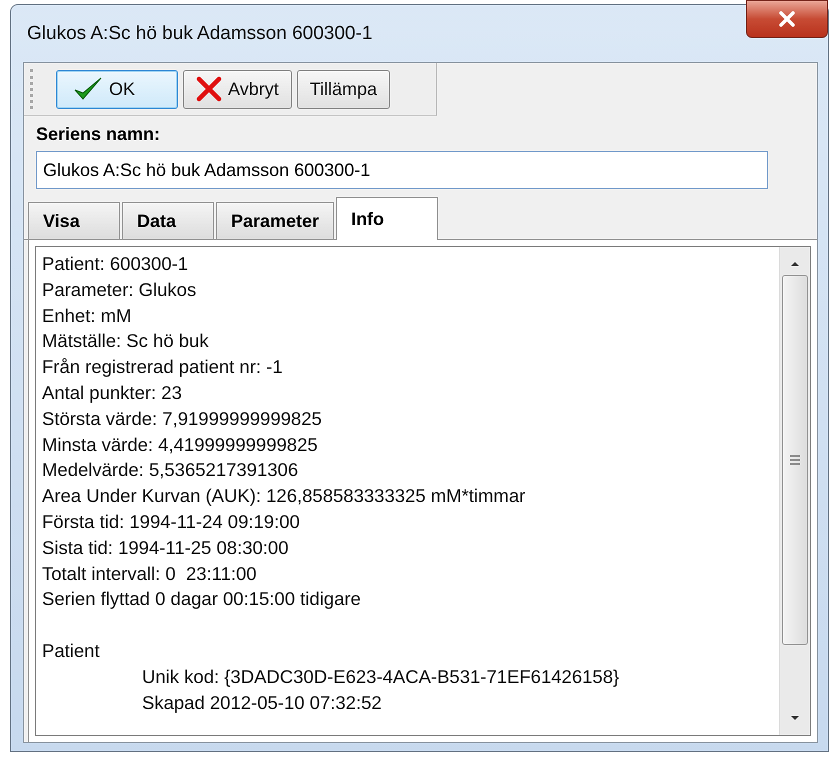 The height and width of the screenshot is (760, 837). I want to click on scrollbar-thumb, so click(795, 460).